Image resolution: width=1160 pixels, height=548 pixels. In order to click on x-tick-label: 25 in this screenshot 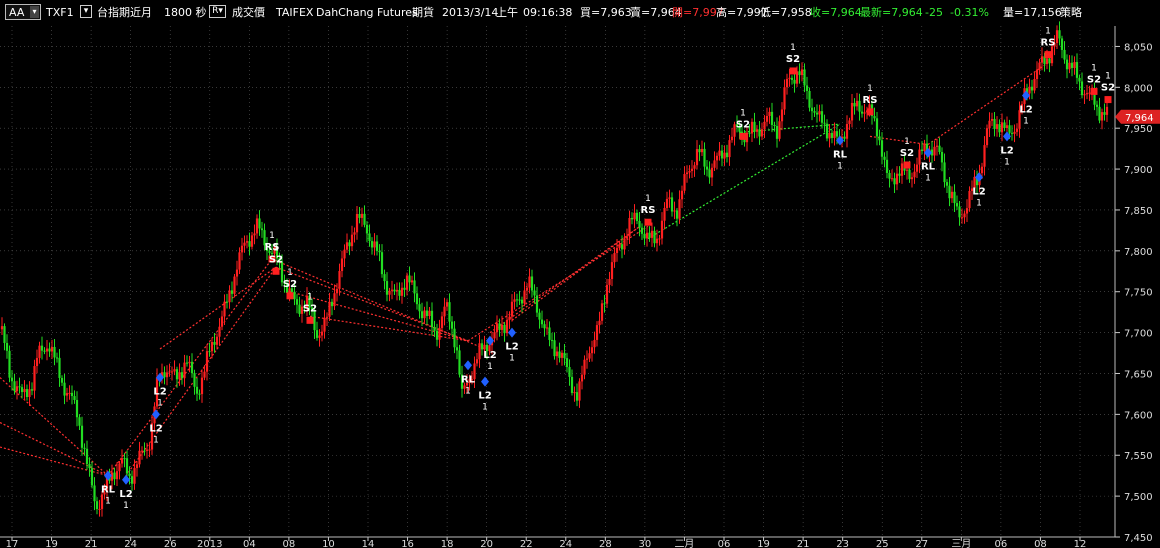, I will do `click(882, 543)`.